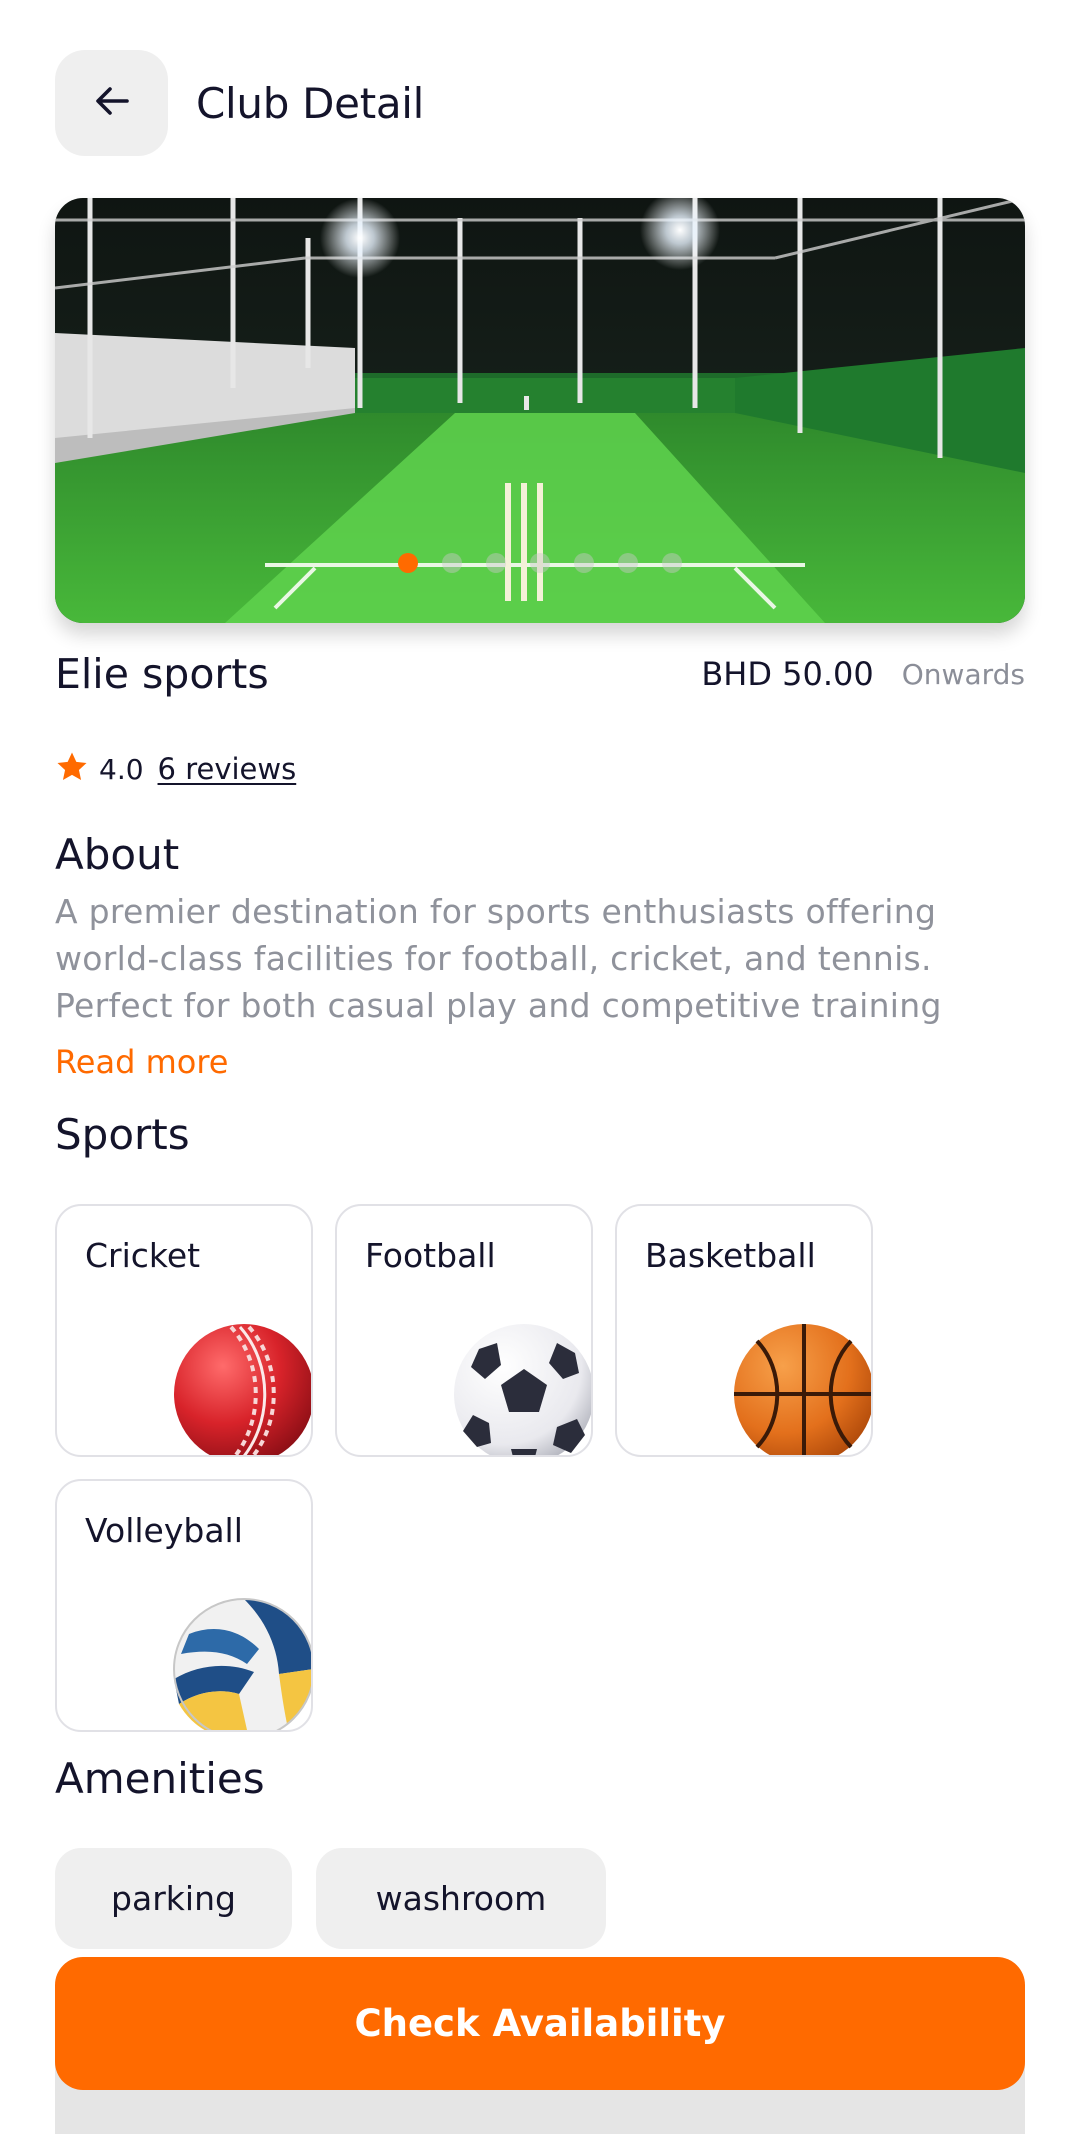  What do you see at coordinates (121, 769) in the screenshot?
I see `rating-value: 4.0` at bounding box center [121, 769].